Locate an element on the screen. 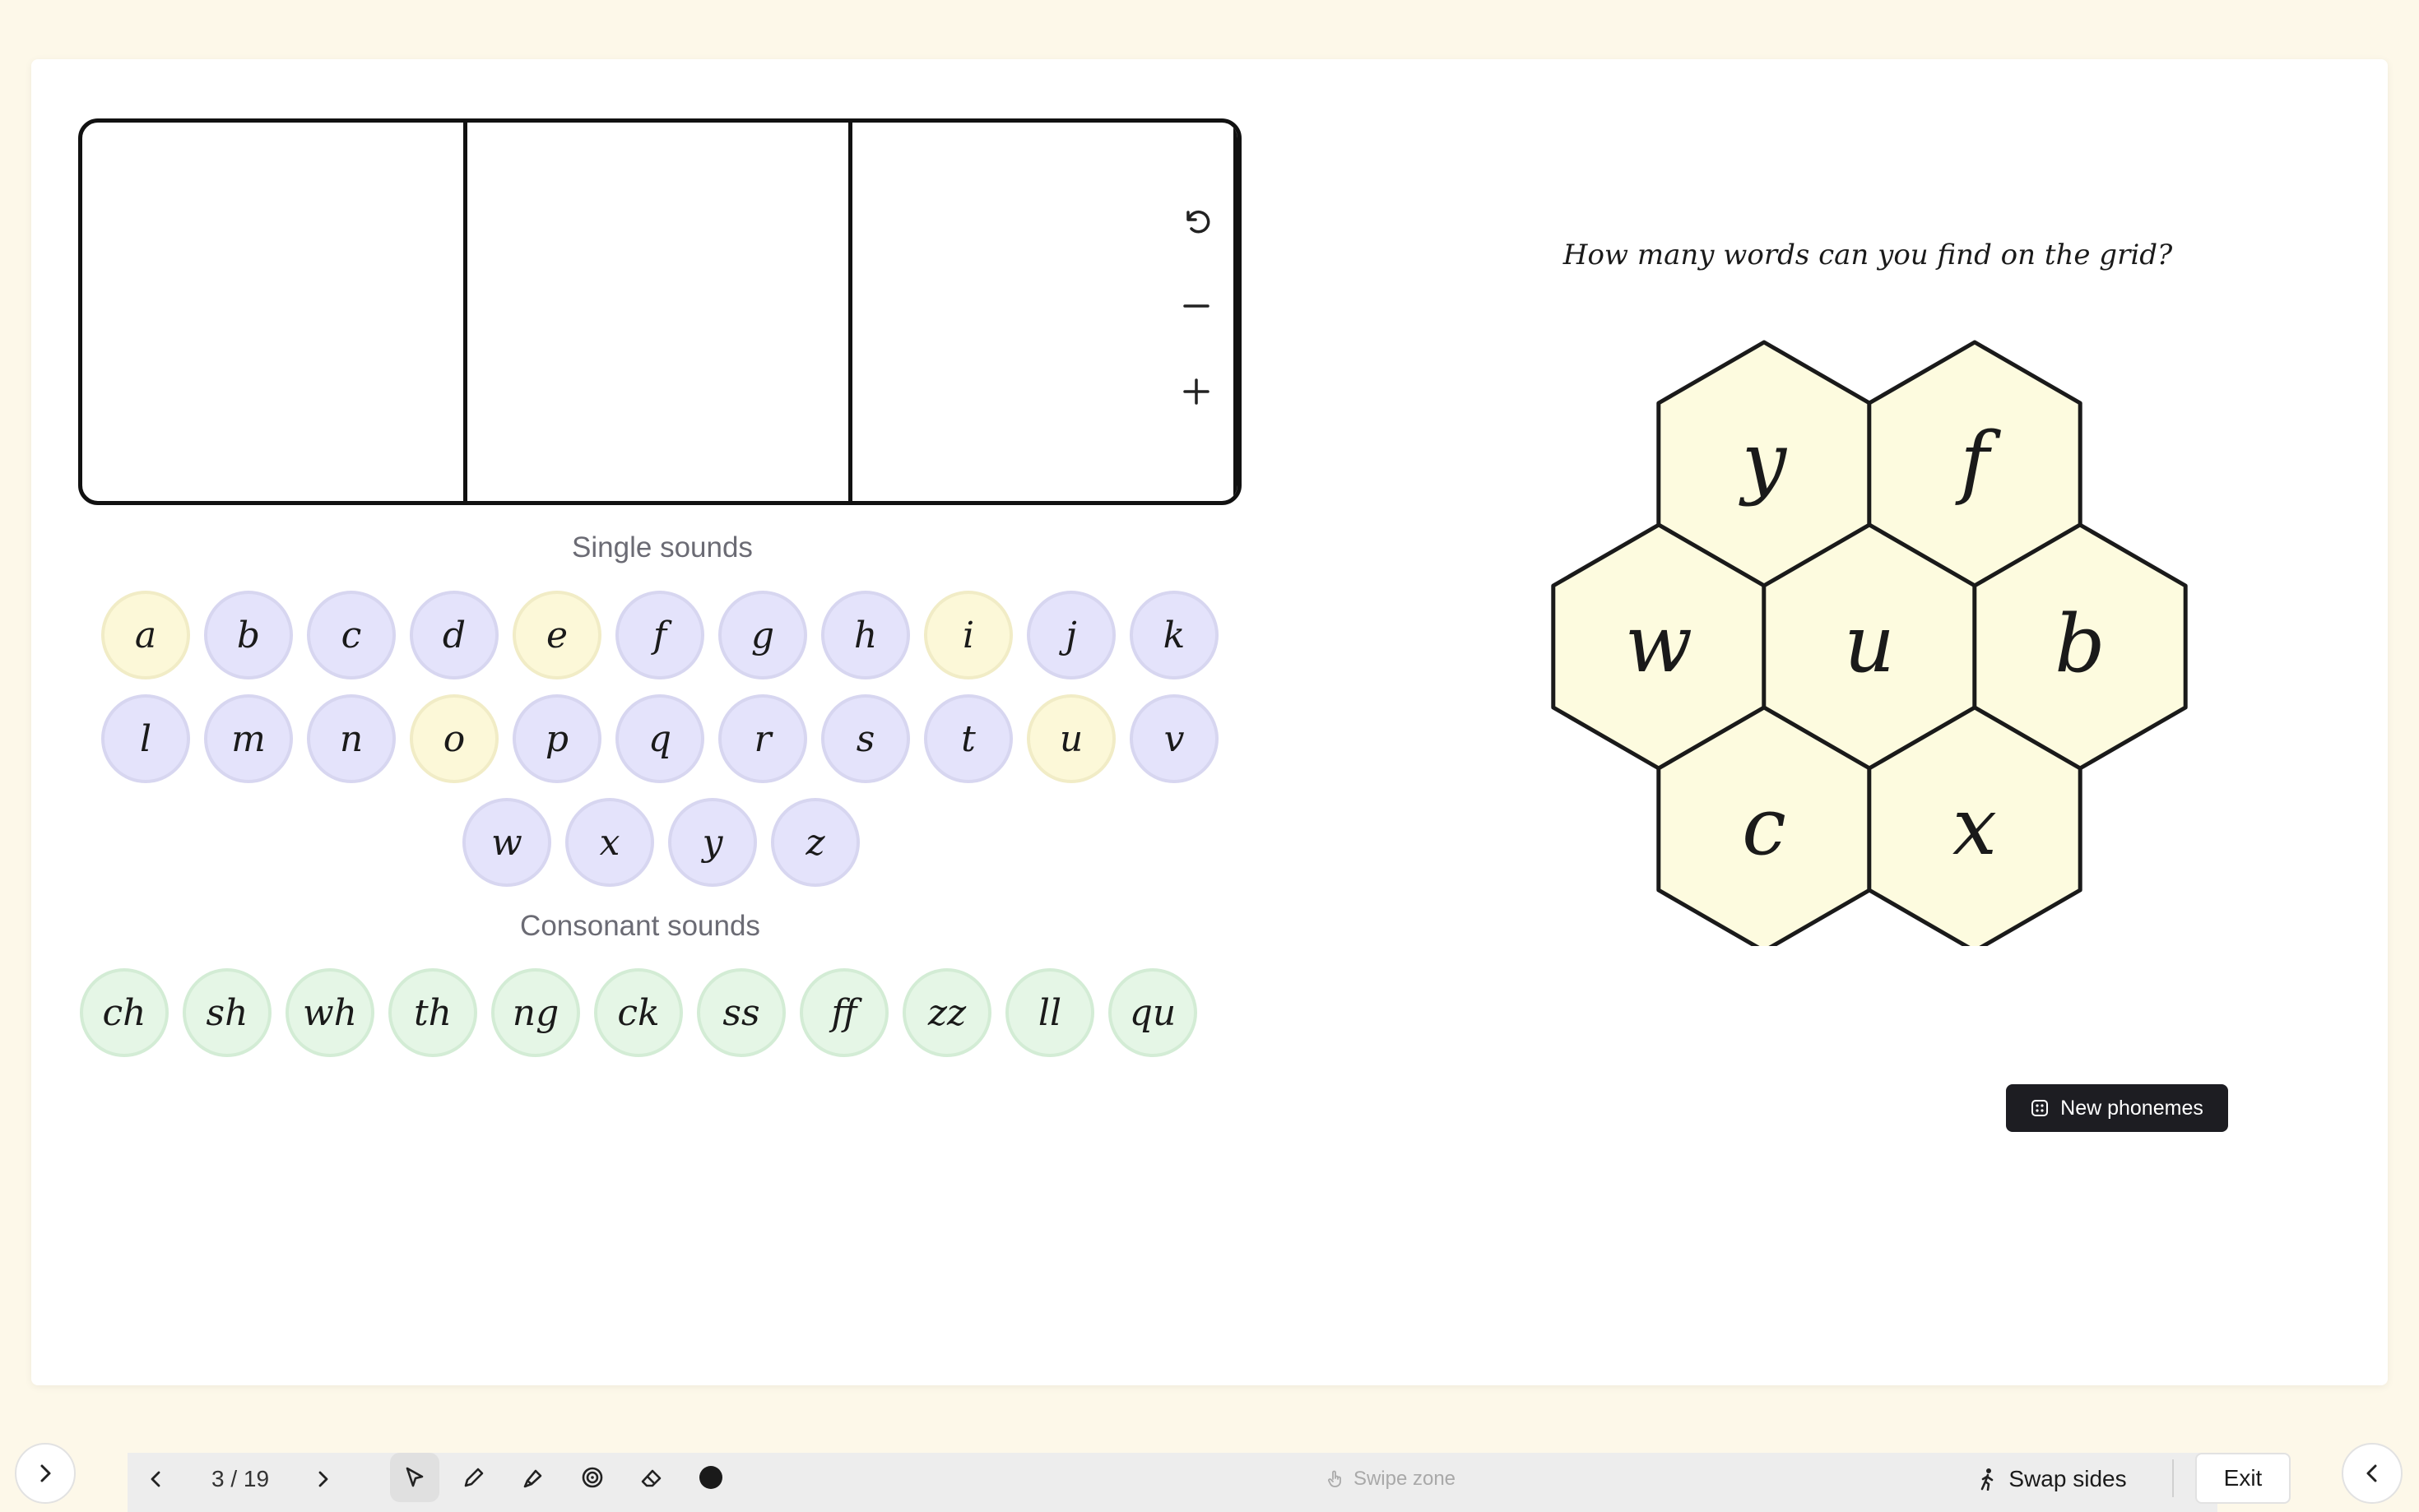  highlighter-icon is located at coordinates (532, 1478).